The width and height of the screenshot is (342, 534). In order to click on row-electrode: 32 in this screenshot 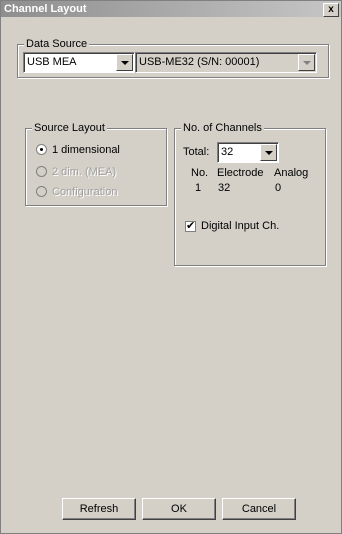, I will do `click(224, 188)`.